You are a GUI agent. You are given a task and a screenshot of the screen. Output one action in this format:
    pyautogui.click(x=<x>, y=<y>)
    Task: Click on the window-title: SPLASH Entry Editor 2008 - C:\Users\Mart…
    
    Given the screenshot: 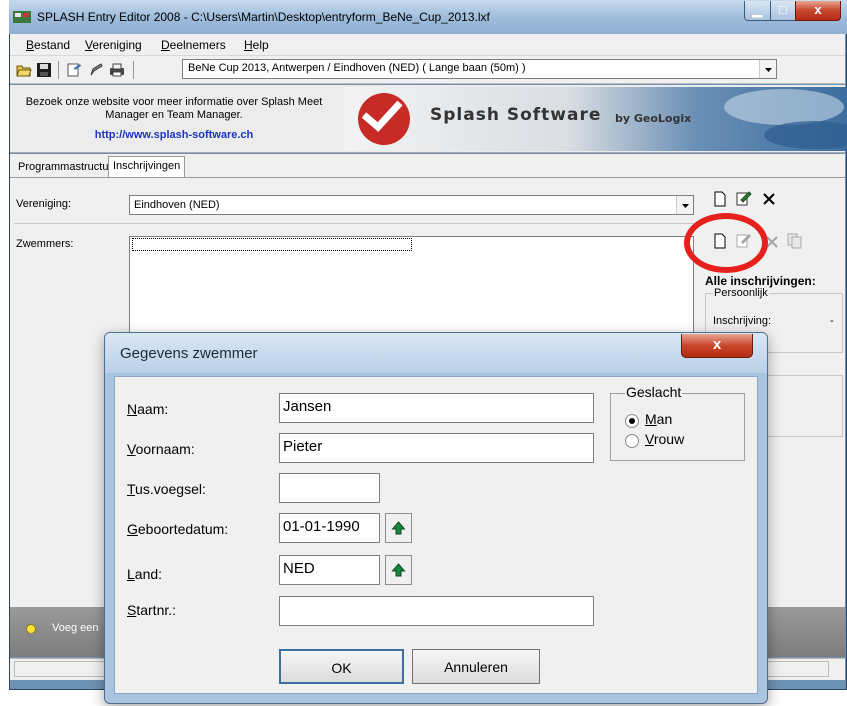 What is the action you would take?
    pyautogui.click(x=263, y=17)
    